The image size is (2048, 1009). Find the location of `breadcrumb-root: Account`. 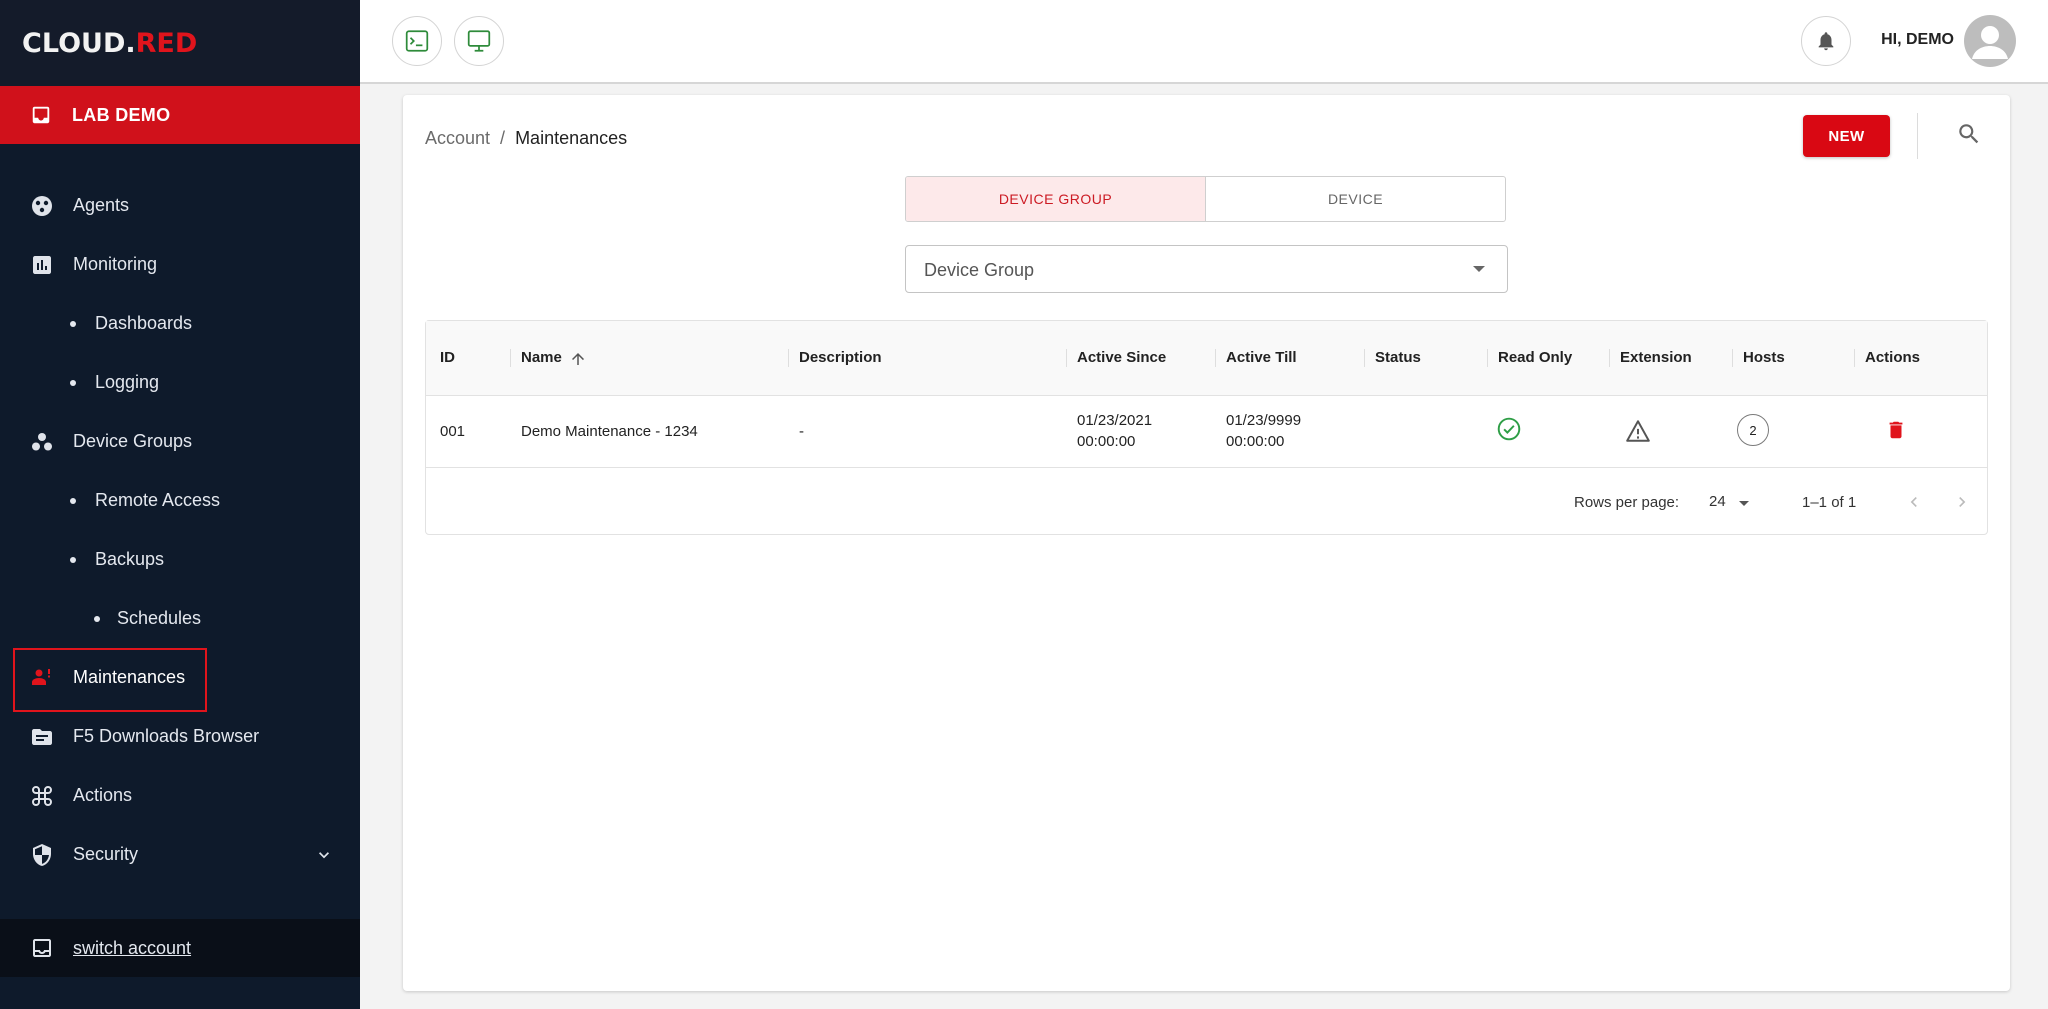

breadcrumb-root: Account is located at coordinates (457, 138).